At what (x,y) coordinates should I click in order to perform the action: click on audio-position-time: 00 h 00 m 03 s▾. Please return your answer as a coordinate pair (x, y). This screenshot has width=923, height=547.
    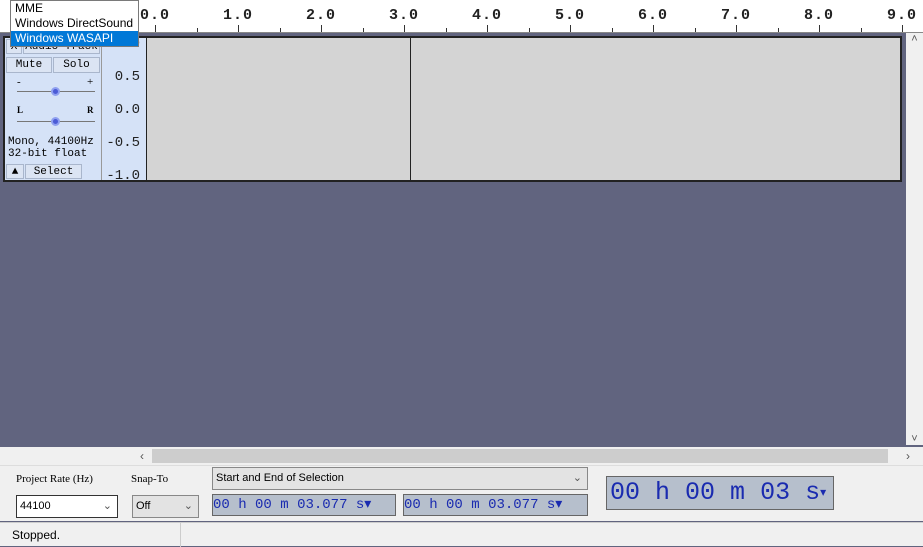
    Looking at the image, I should click on (720, 493).